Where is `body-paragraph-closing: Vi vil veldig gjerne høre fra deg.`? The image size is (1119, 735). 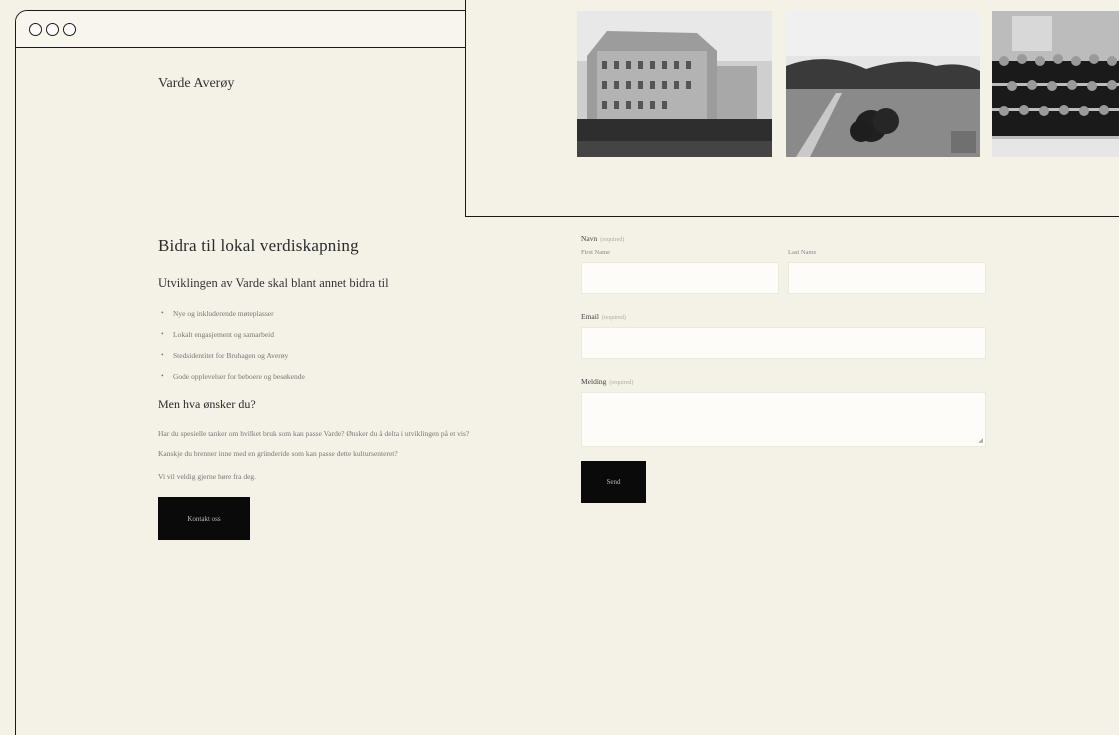 body-paragraph-closing: Vi vil veldig gjerne høre fra deg. is located at coordinates (207, 476).